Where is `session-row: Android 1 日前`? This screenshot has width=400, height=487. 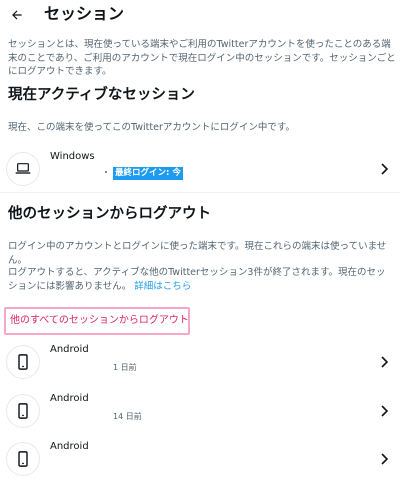 session-row: Android 1 日前 is located at coordinates (200, 364).